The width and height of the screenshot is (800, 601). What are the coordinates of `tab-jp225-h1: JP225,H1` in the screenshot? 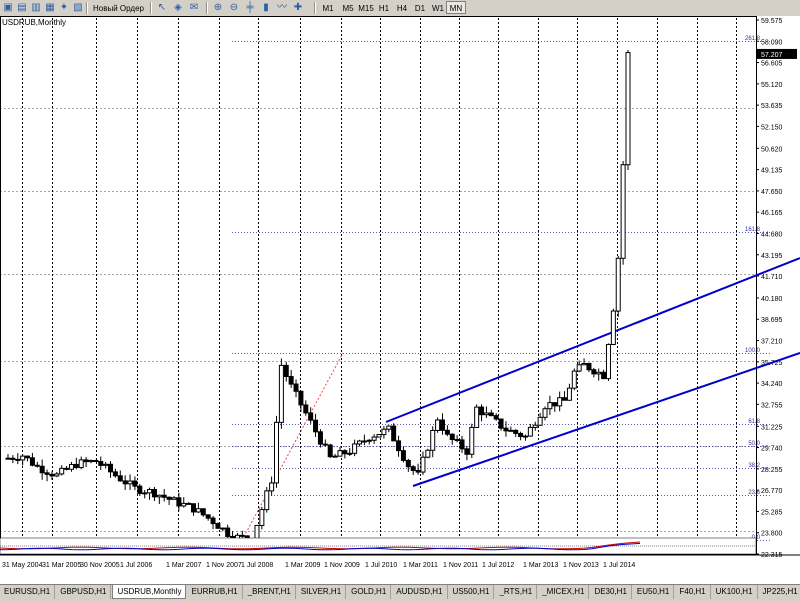 It's located at (779, 592).